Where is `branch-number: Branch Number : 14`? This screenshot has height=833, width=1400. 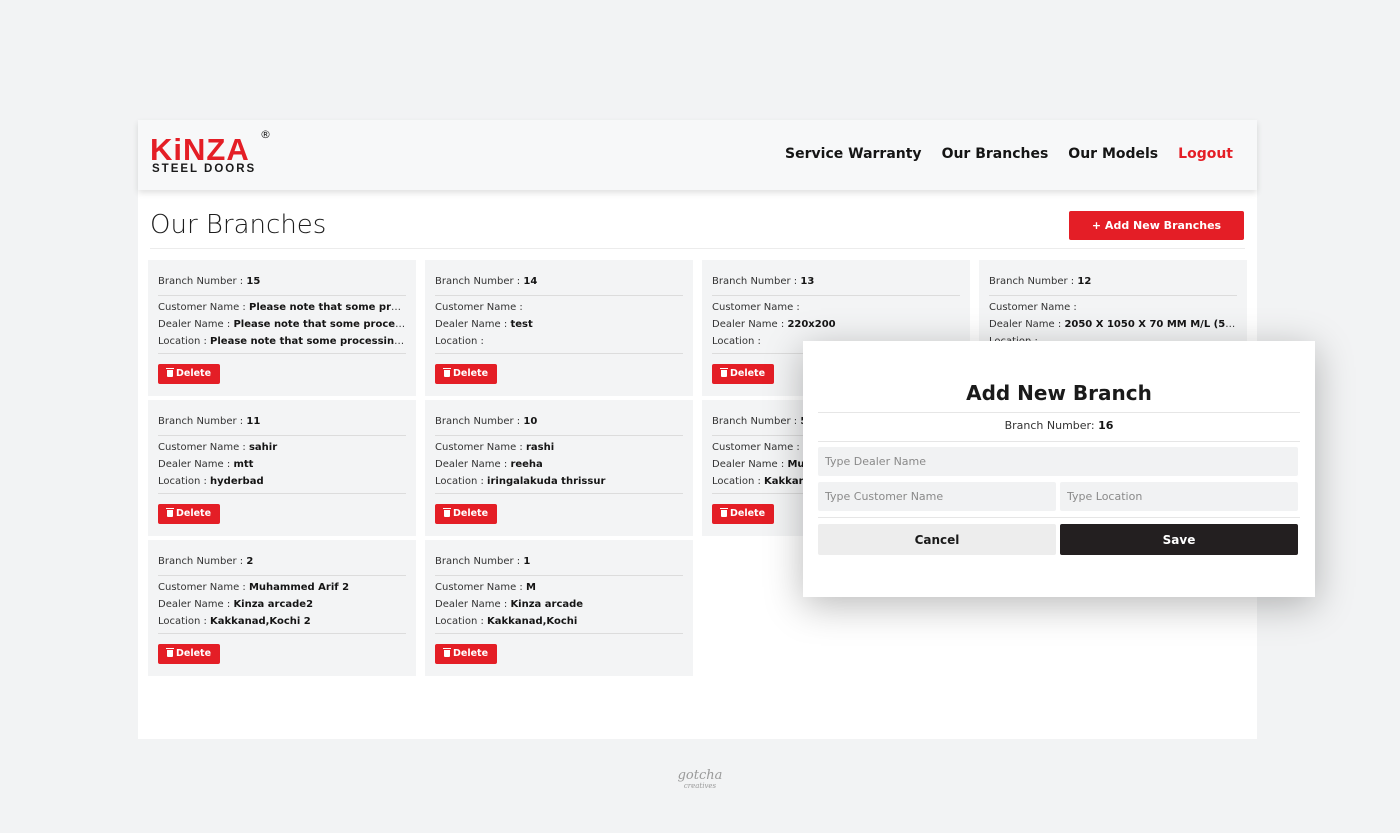
branch-number: Branch Number : 14 is located at coordinates (559, 282).